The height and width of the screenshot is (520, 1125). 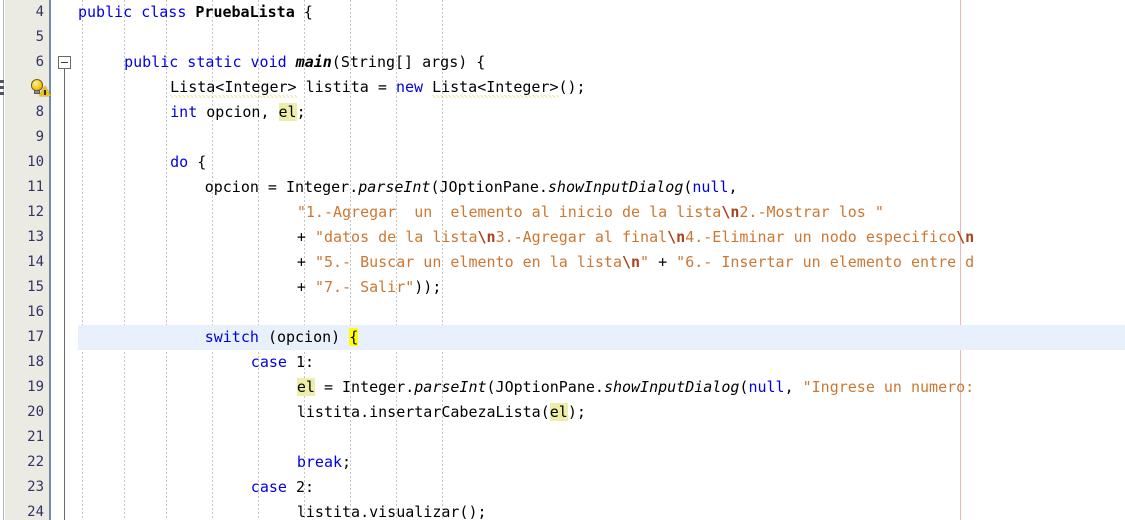 I want to click on lightbulb-warning-icon, so click(x=40, y=87).